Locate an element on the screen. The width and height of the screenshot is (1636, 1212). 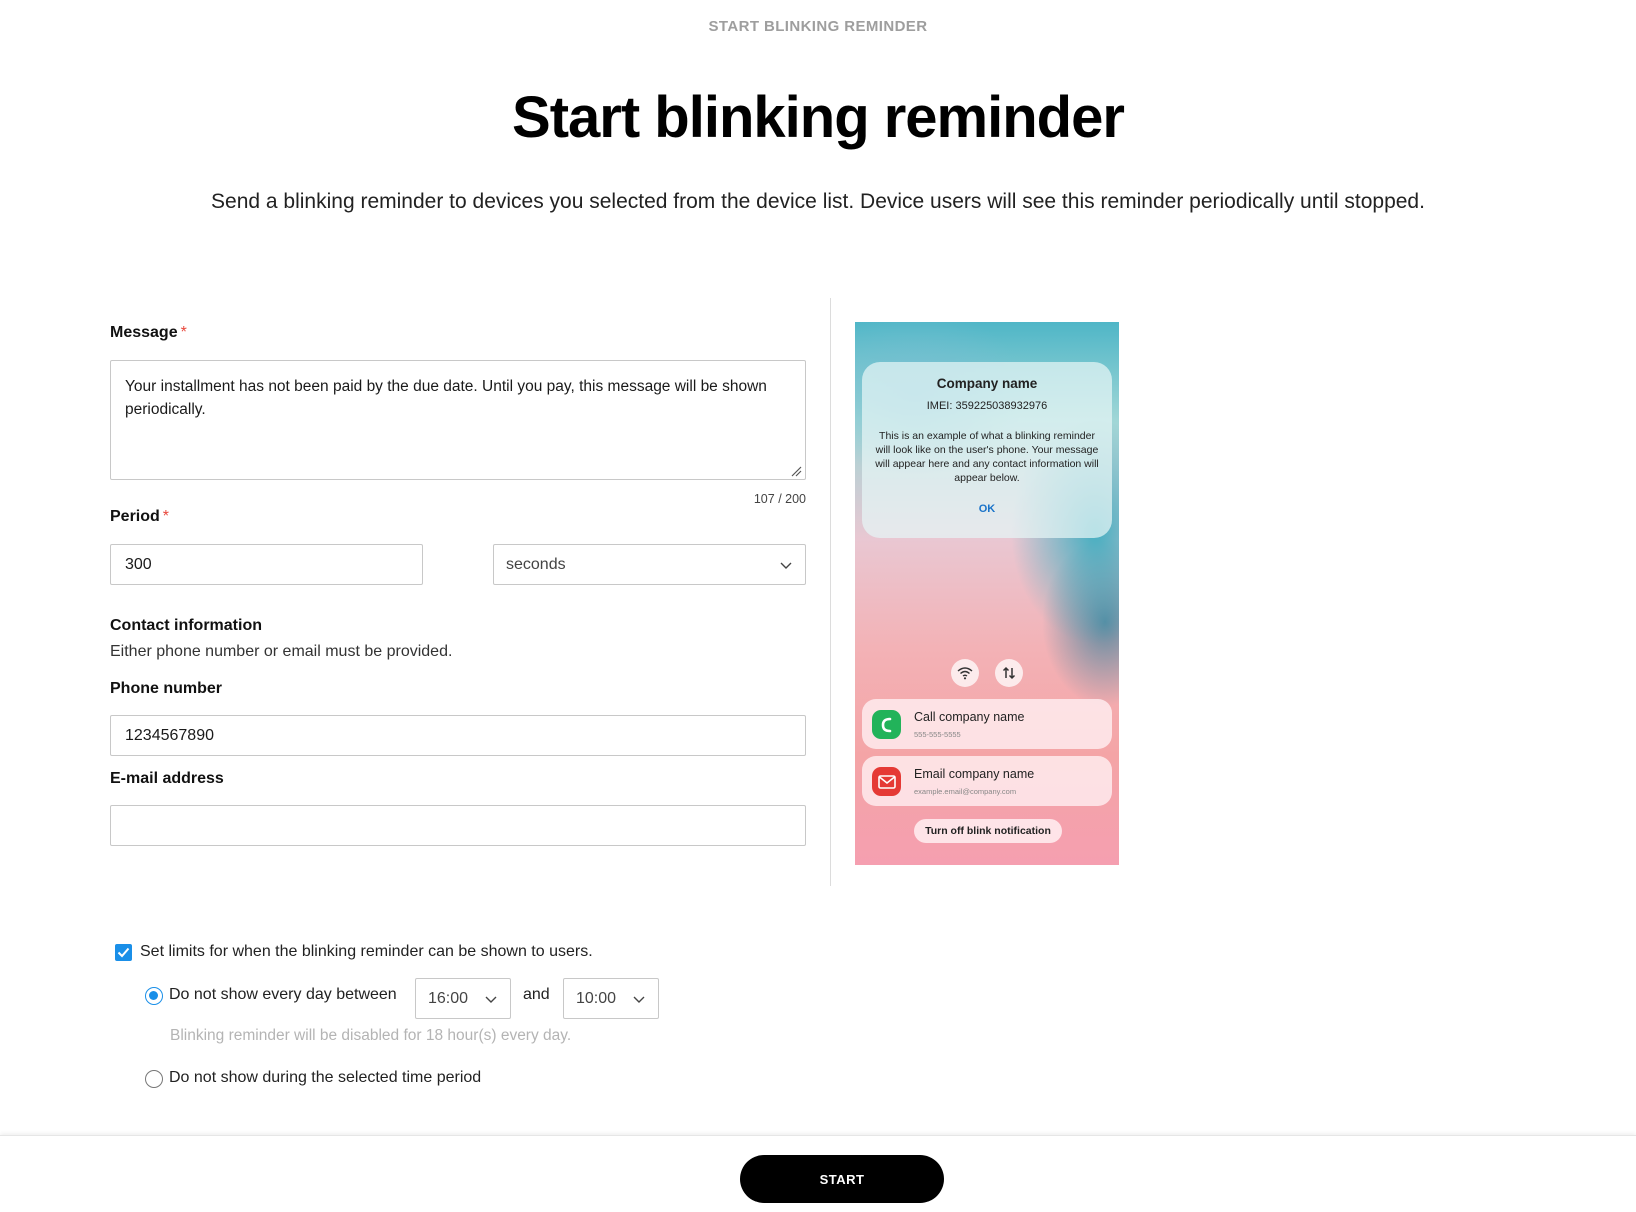
message-label: Message * is located at coordinates (148, 332).